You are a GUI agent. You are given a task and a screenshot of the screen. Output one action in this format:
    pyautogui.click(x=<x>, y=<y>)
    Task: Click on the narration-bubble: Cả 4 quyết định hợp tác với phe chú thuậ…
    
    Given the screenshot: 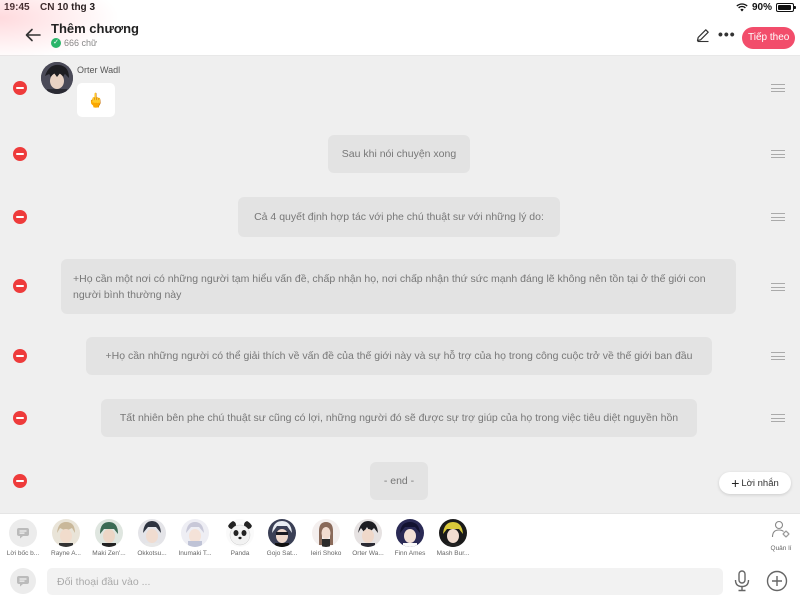 What is the action you would take?
    pyautogui.click(x=399, y=217)
    